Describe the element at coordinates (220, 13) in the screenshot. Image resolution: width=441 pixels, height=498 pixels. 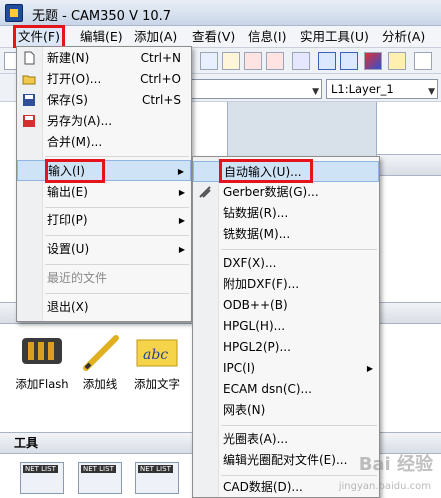
I see `title-bar: 无题 - CAM350 V 10.7` at that location.